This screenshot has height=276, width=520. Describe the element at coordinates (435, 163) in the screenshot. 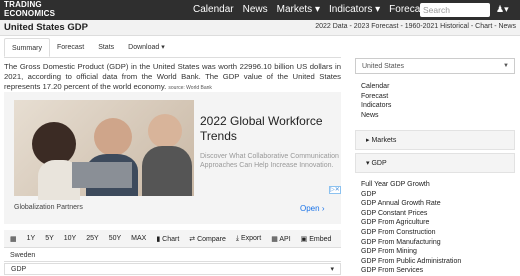

I see `gdp-panel-header: ▾ GDP` at that location.